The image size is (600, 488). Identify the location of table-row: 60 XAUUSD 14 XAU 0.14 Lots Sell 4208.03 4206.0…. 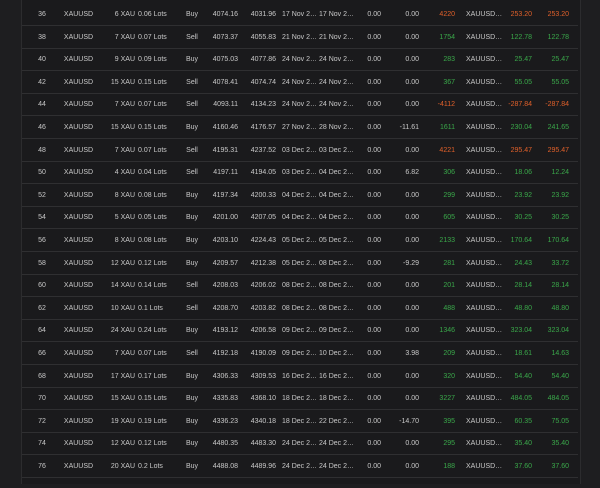
(300, 286).